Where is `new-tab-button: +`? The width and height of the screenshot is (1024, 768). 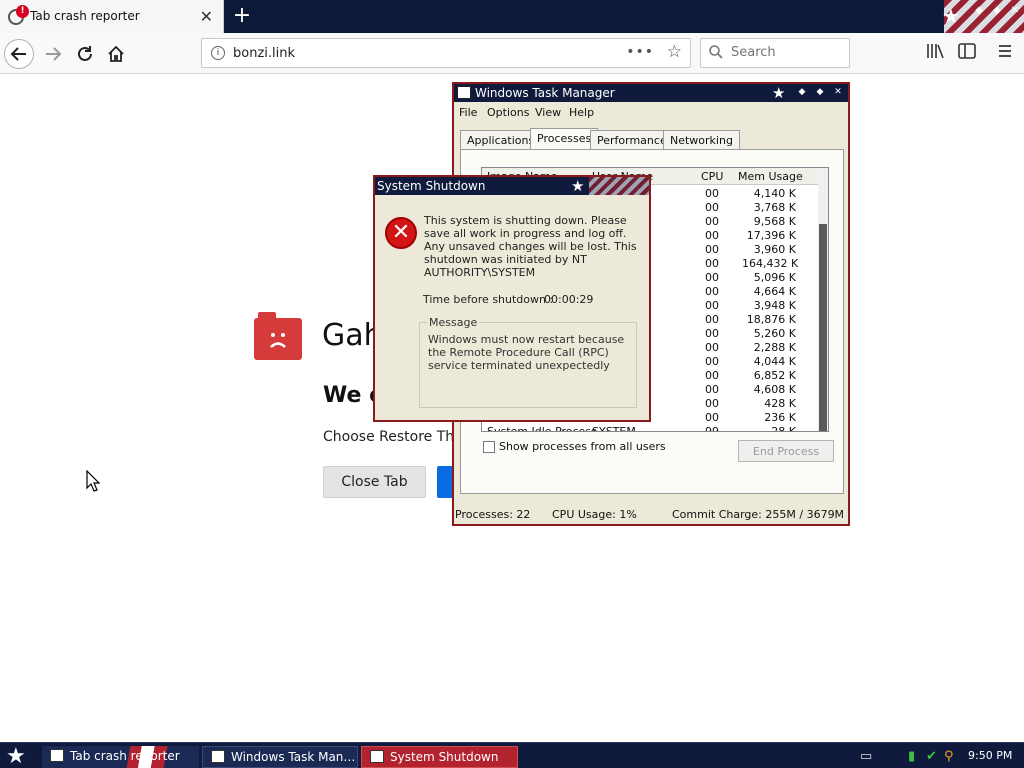
new-tab-button: + is located at coordinates (242, 16).